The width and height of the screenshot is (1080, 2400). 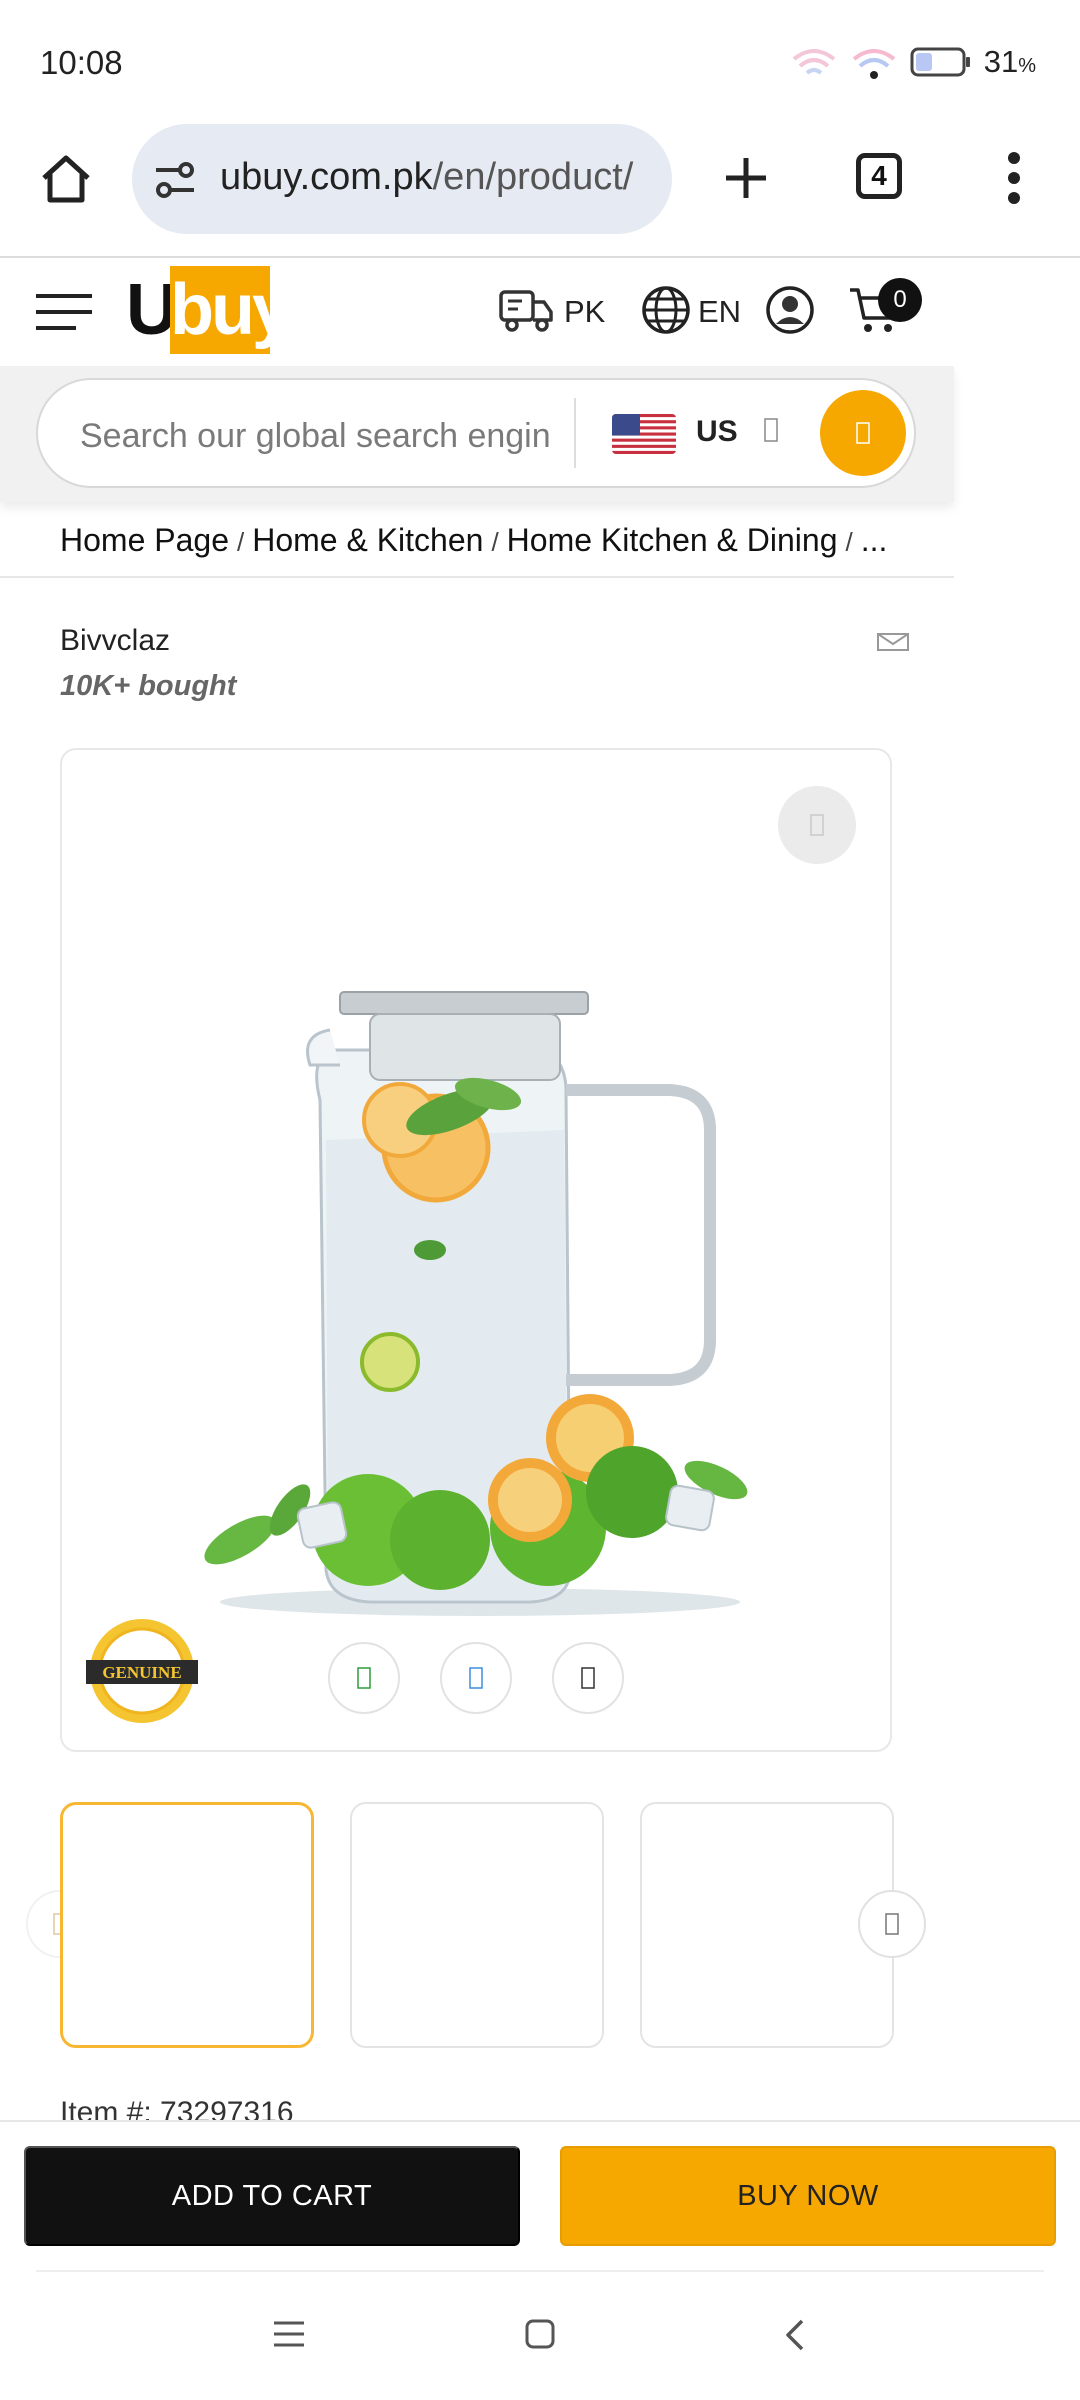 I want to click on video-icon, so click(x=476, y=1678).